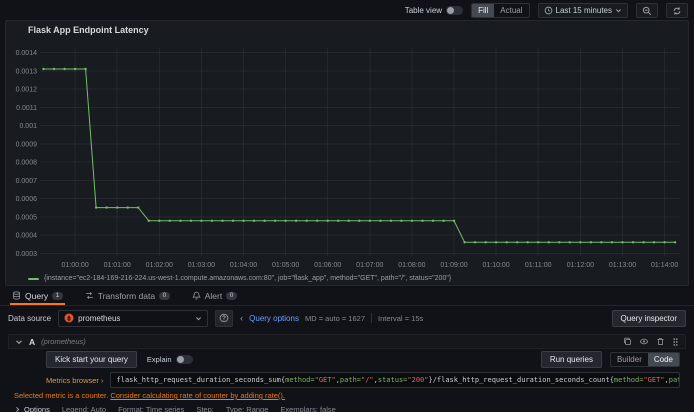 This screenshot has width=694, height=412. What do you see at coordinates (347, 296) in the screenshot?
I see `editor-tabs: Query 1 Transform data 0 Alert 0` at bounding box center [347, 296].